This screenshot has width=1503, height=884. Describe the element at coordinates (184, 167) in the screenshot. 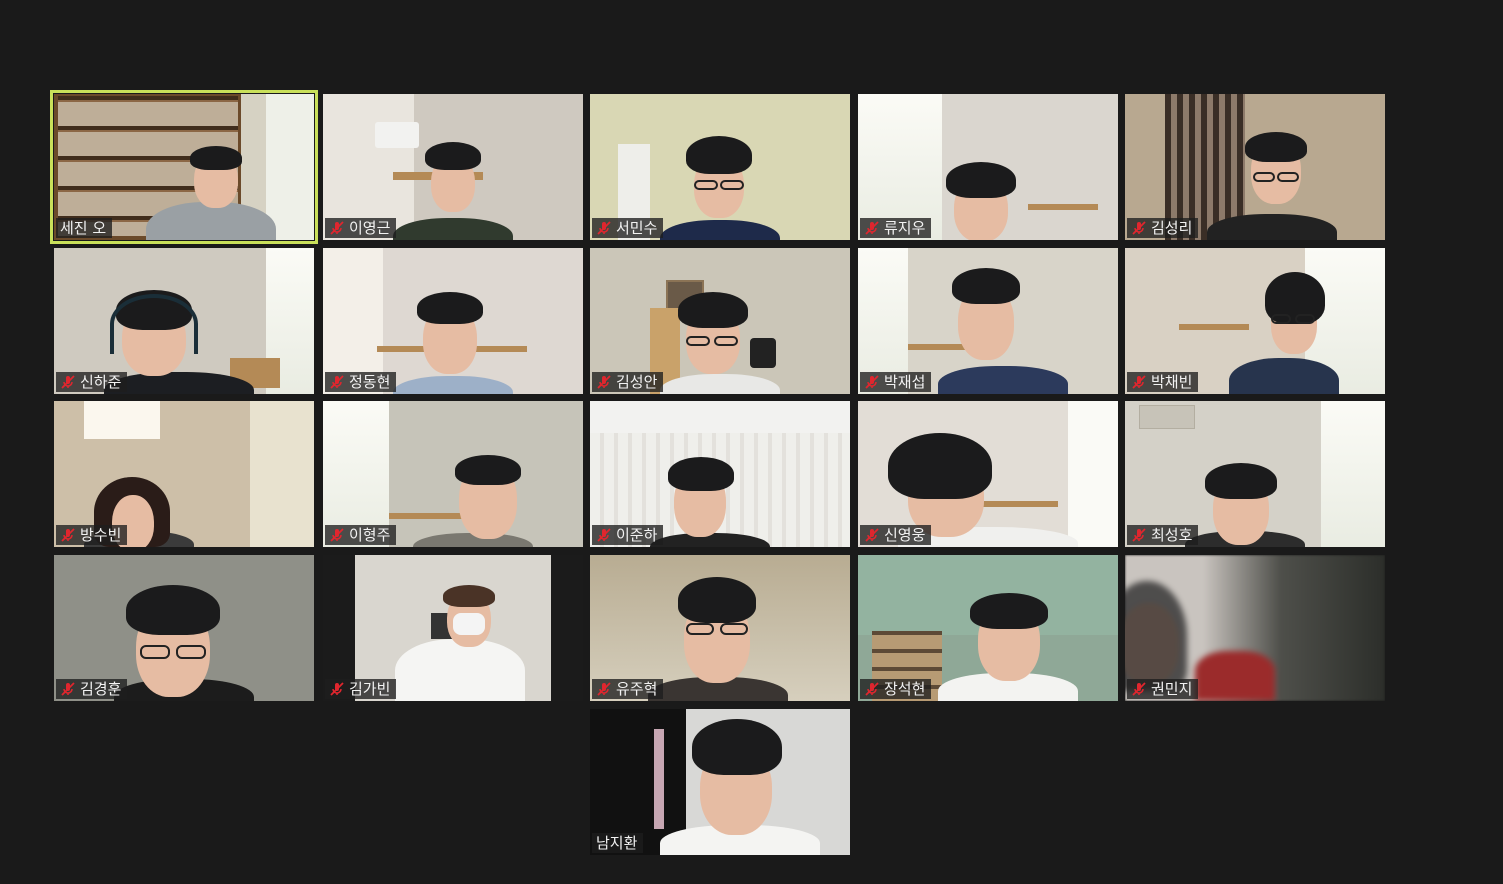

I see `video-tile: 세진 오` at that location.